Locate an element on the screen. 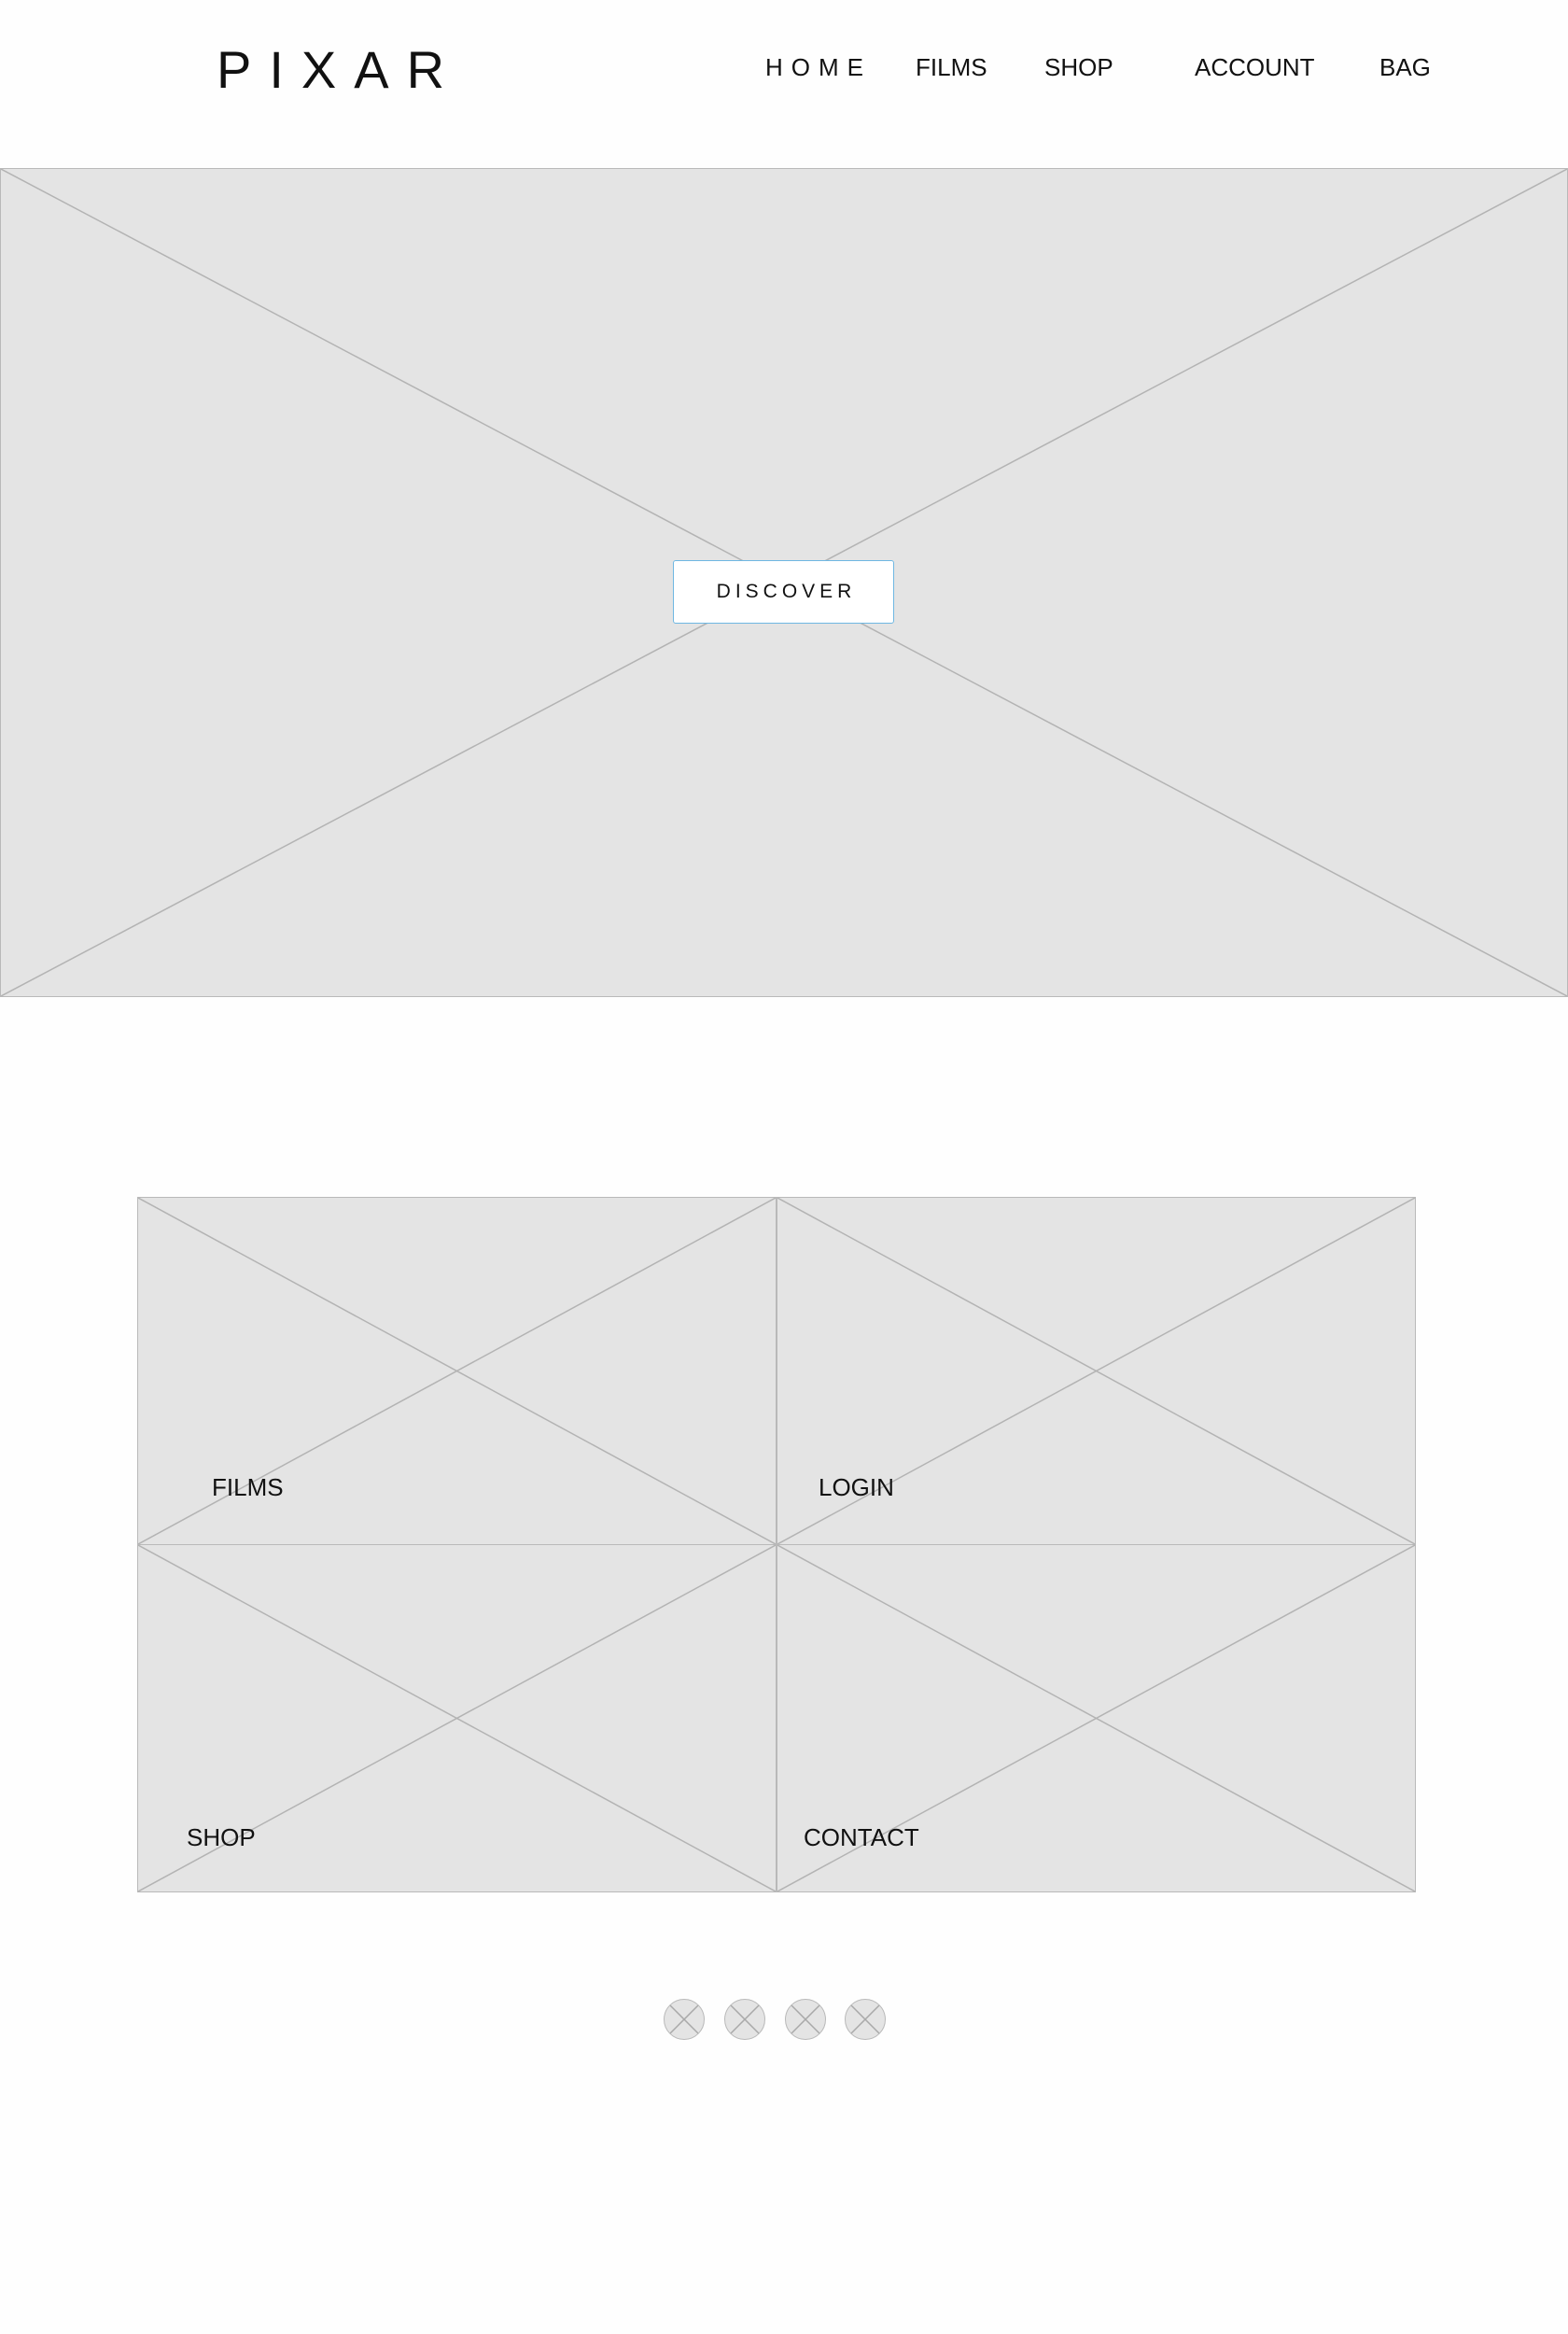 This screenshot has width=1568, height=2334. discover-button: DISCOVER is located at coordinates (783, 592).